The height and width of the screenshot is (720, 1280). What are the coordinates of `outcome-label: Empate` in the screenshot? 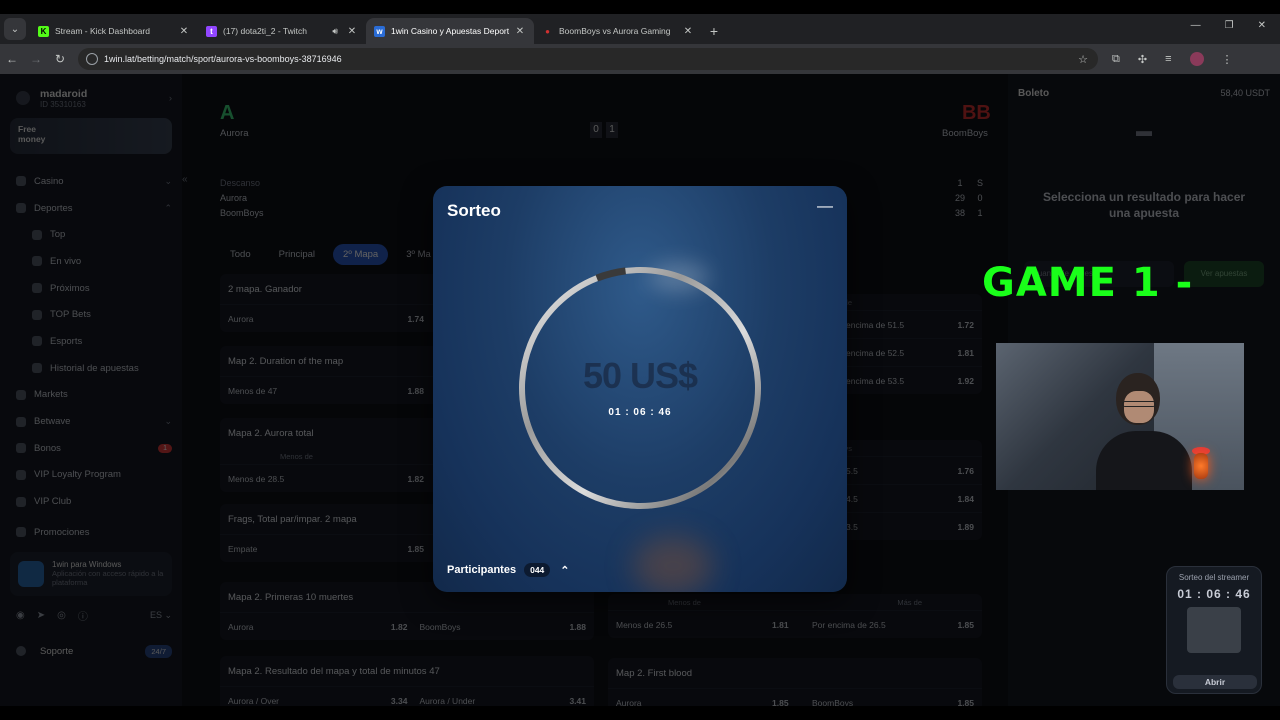 It's located at (242, 549).